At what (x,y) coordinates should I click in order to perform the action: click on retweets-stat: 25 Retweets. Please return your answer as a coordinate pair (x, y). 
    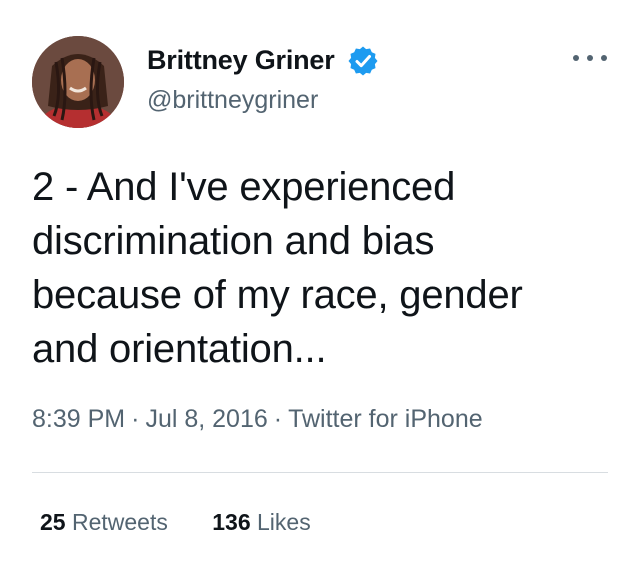
    Looking at the image, I should click on (104, 522).